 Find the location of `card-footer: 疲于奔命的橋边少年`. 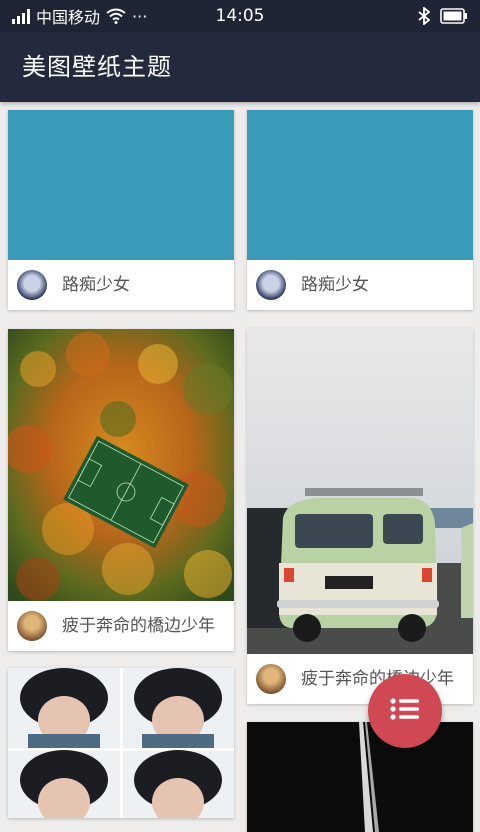

card-footer: 疲于奔命的橋边少年 is located at coordinates (121, 626).